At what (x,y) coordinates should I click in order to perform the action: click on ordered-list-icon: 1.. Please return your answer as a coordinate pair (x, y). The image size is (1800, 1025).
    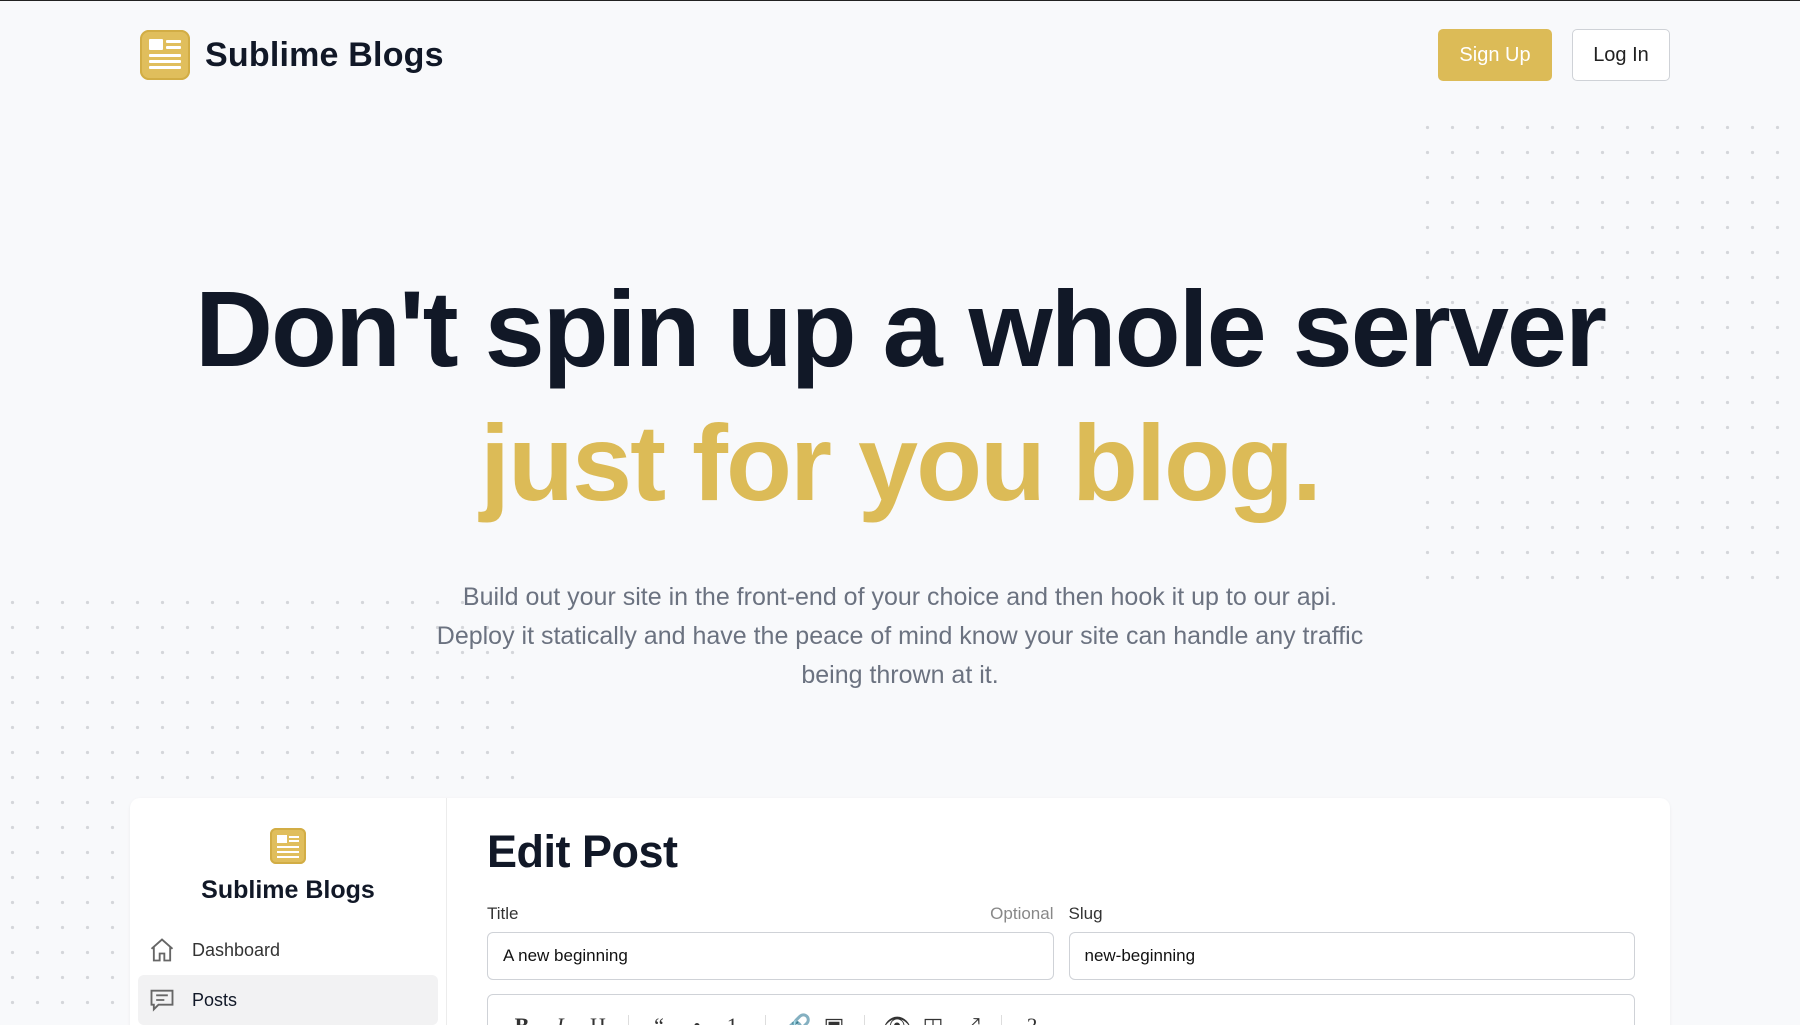
    Looking at the image, I should click on (735, 1019).